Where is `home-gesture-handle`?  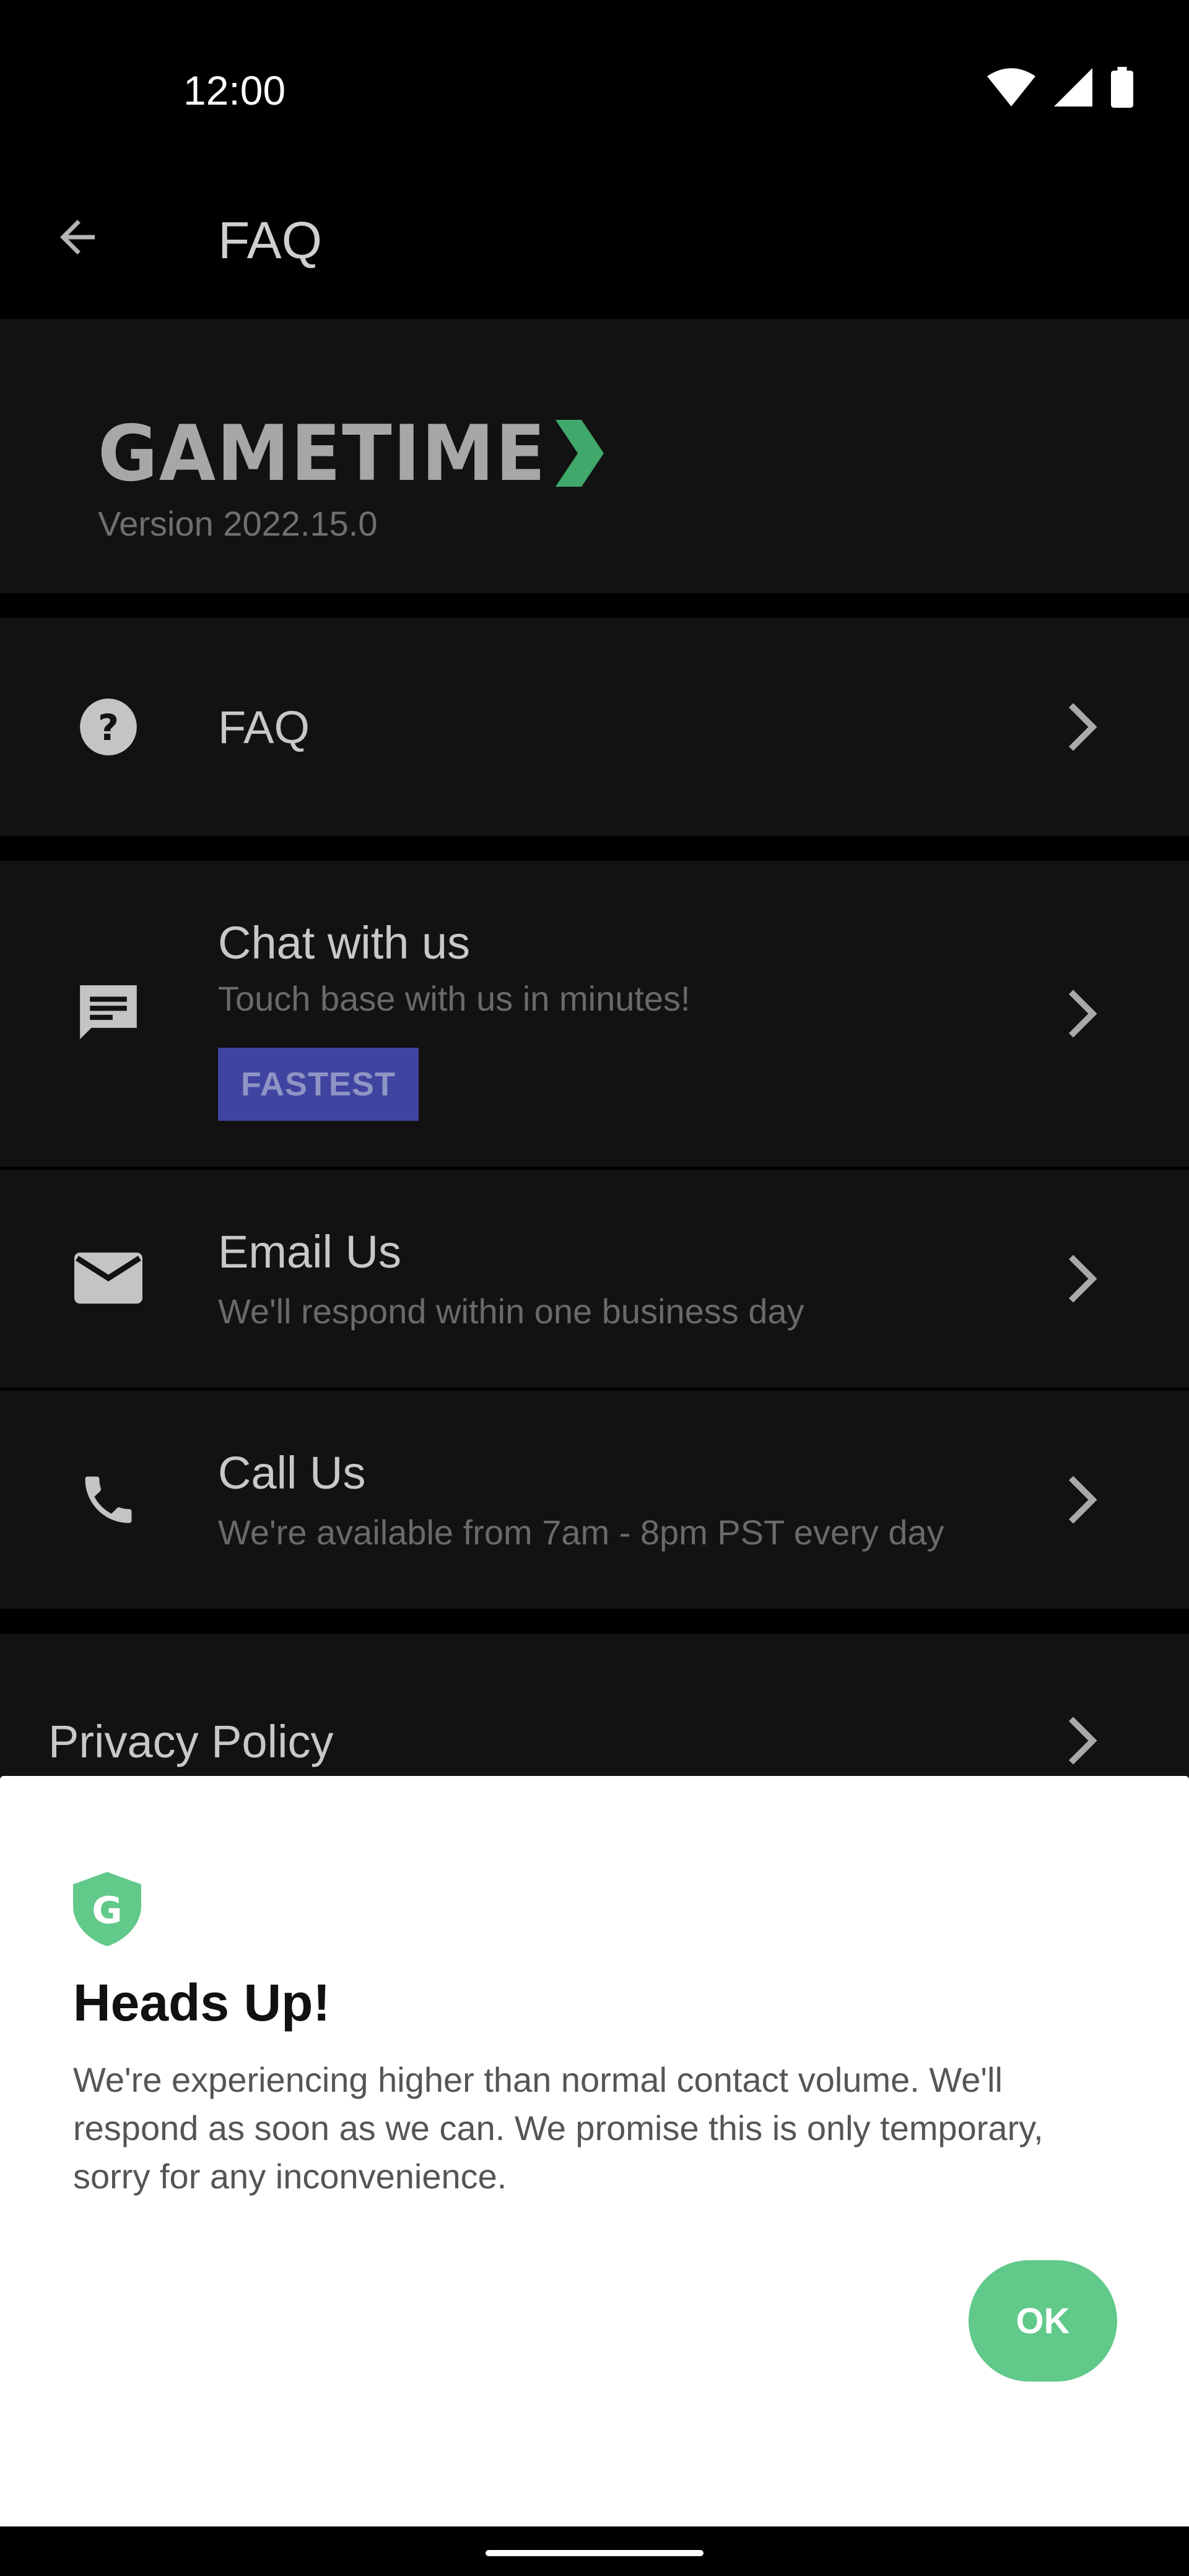 home-gesture-handle is located at coordinates (594, 2553).